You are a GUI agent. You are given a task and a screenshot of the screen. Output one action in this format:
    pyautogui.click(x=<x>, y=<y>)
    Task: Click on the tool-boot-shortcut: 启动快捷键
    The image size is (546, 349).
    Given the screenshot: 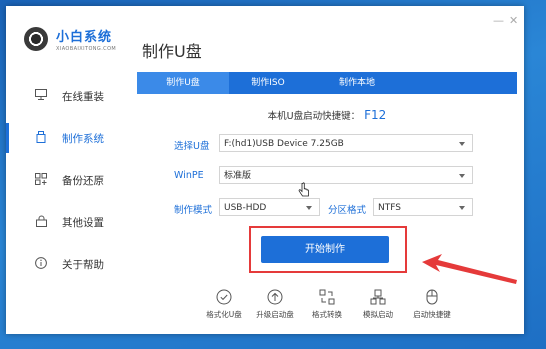 What is the action you would take?
    pyautogui.click(x=432, y=304)
    